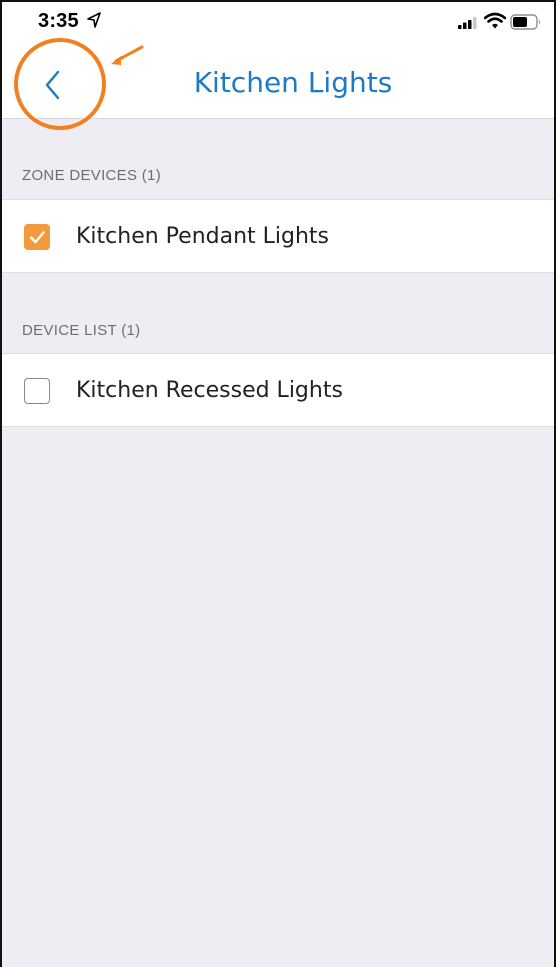  Describe the element at coordinates (37, 391) in the screenshot. I see `checkbox-unchecked` at that location.